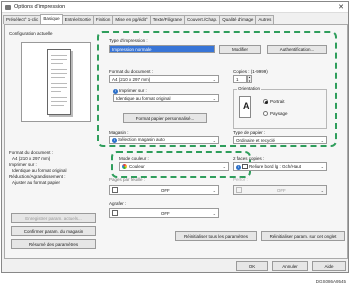  Describe the element at coordinates (341, 7) in the screenshot. I see `close-icon: ✕` at that location.